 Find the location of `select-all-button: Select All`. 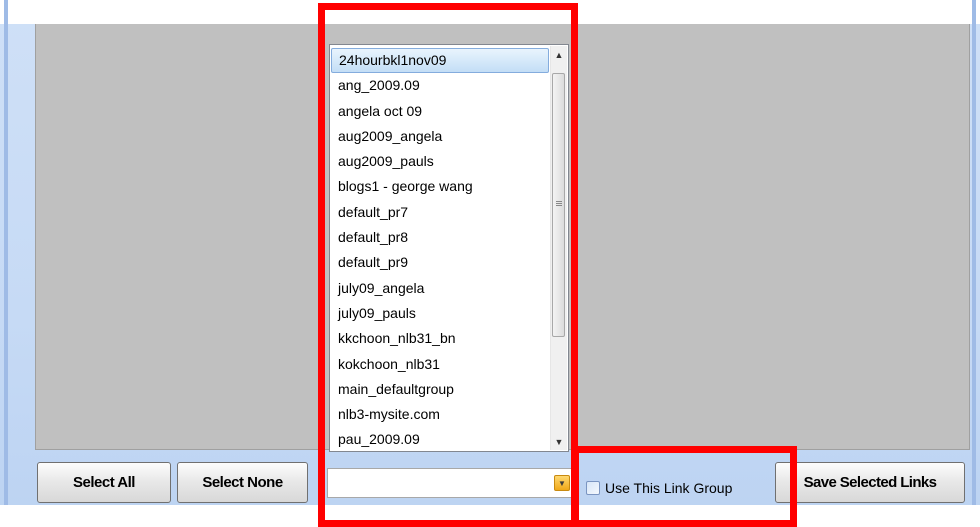

select-all-button: Select All is located at coordinates (104, 482).